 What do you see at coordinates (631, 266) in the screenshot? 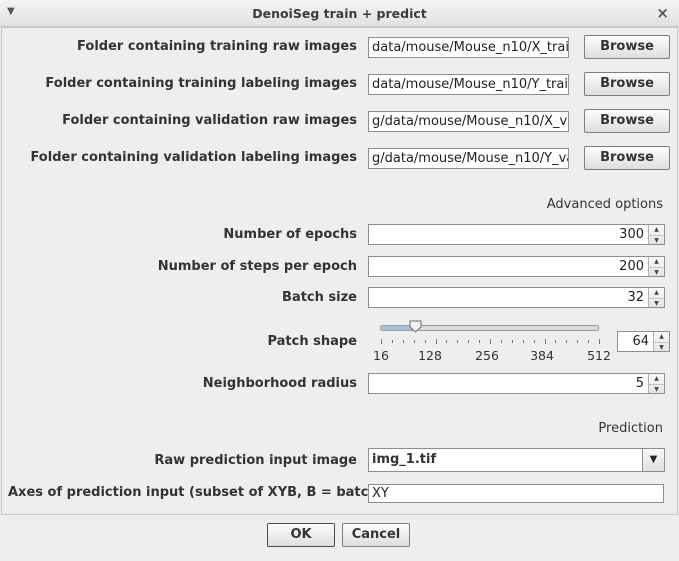
I see `steps-value: 200` at bounding box center [631, 266].